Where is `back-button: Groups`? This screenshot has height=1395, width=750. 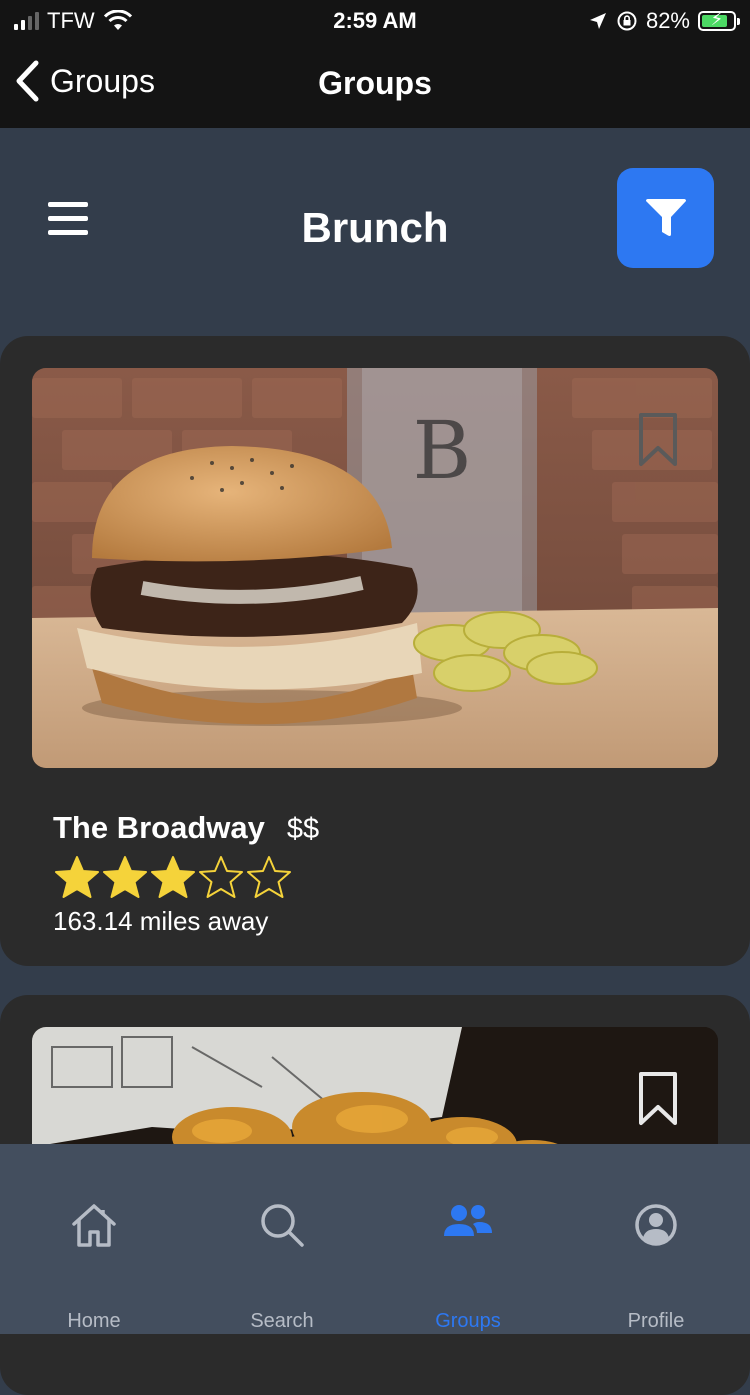 back-button: Groups is located at coordinates (84, 81).